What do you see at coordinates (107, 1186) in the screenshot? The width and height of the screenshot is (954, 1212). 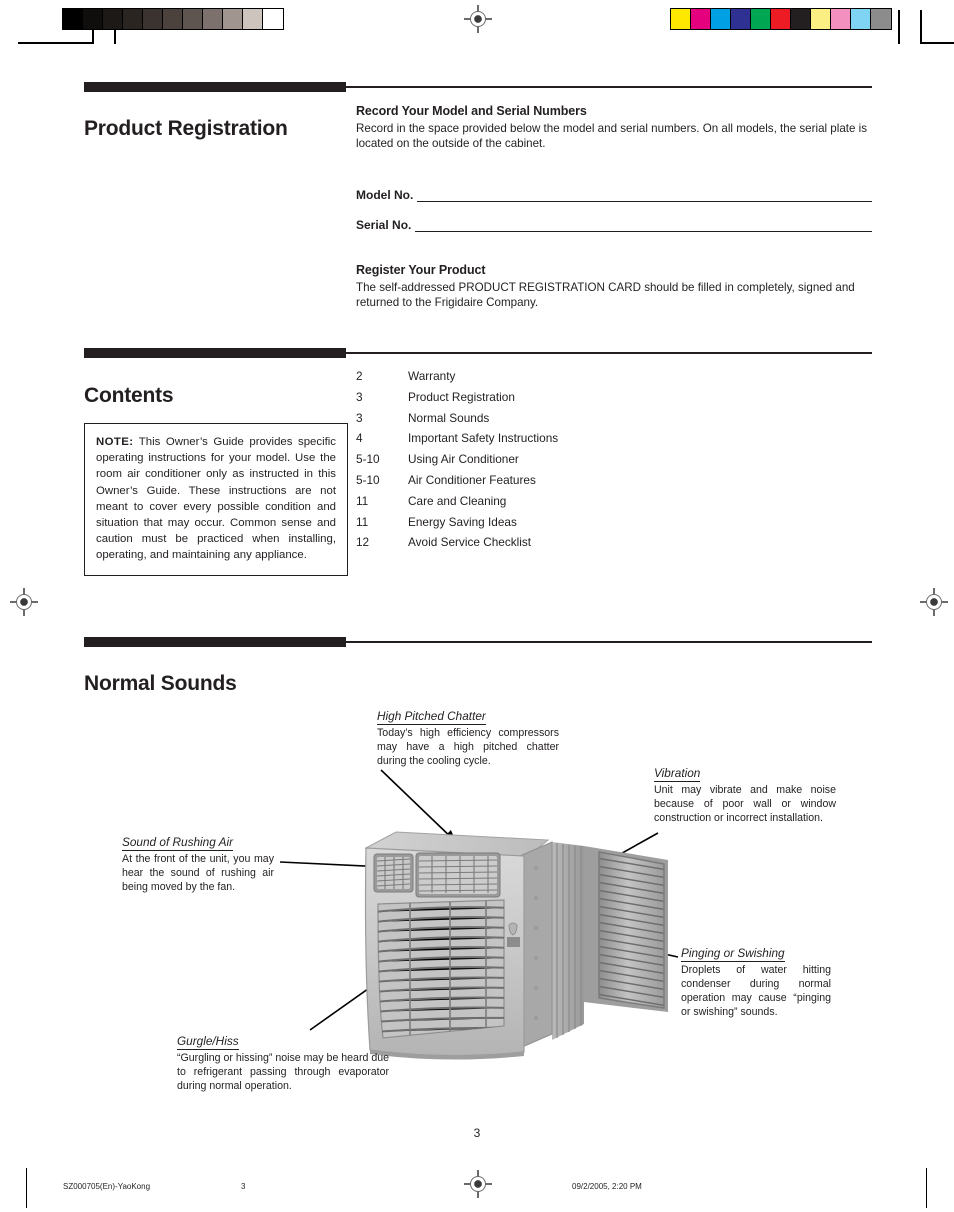 I see `footer-filename: SZ000705(En)-YaoKong` at bounding box center [107, 1186].